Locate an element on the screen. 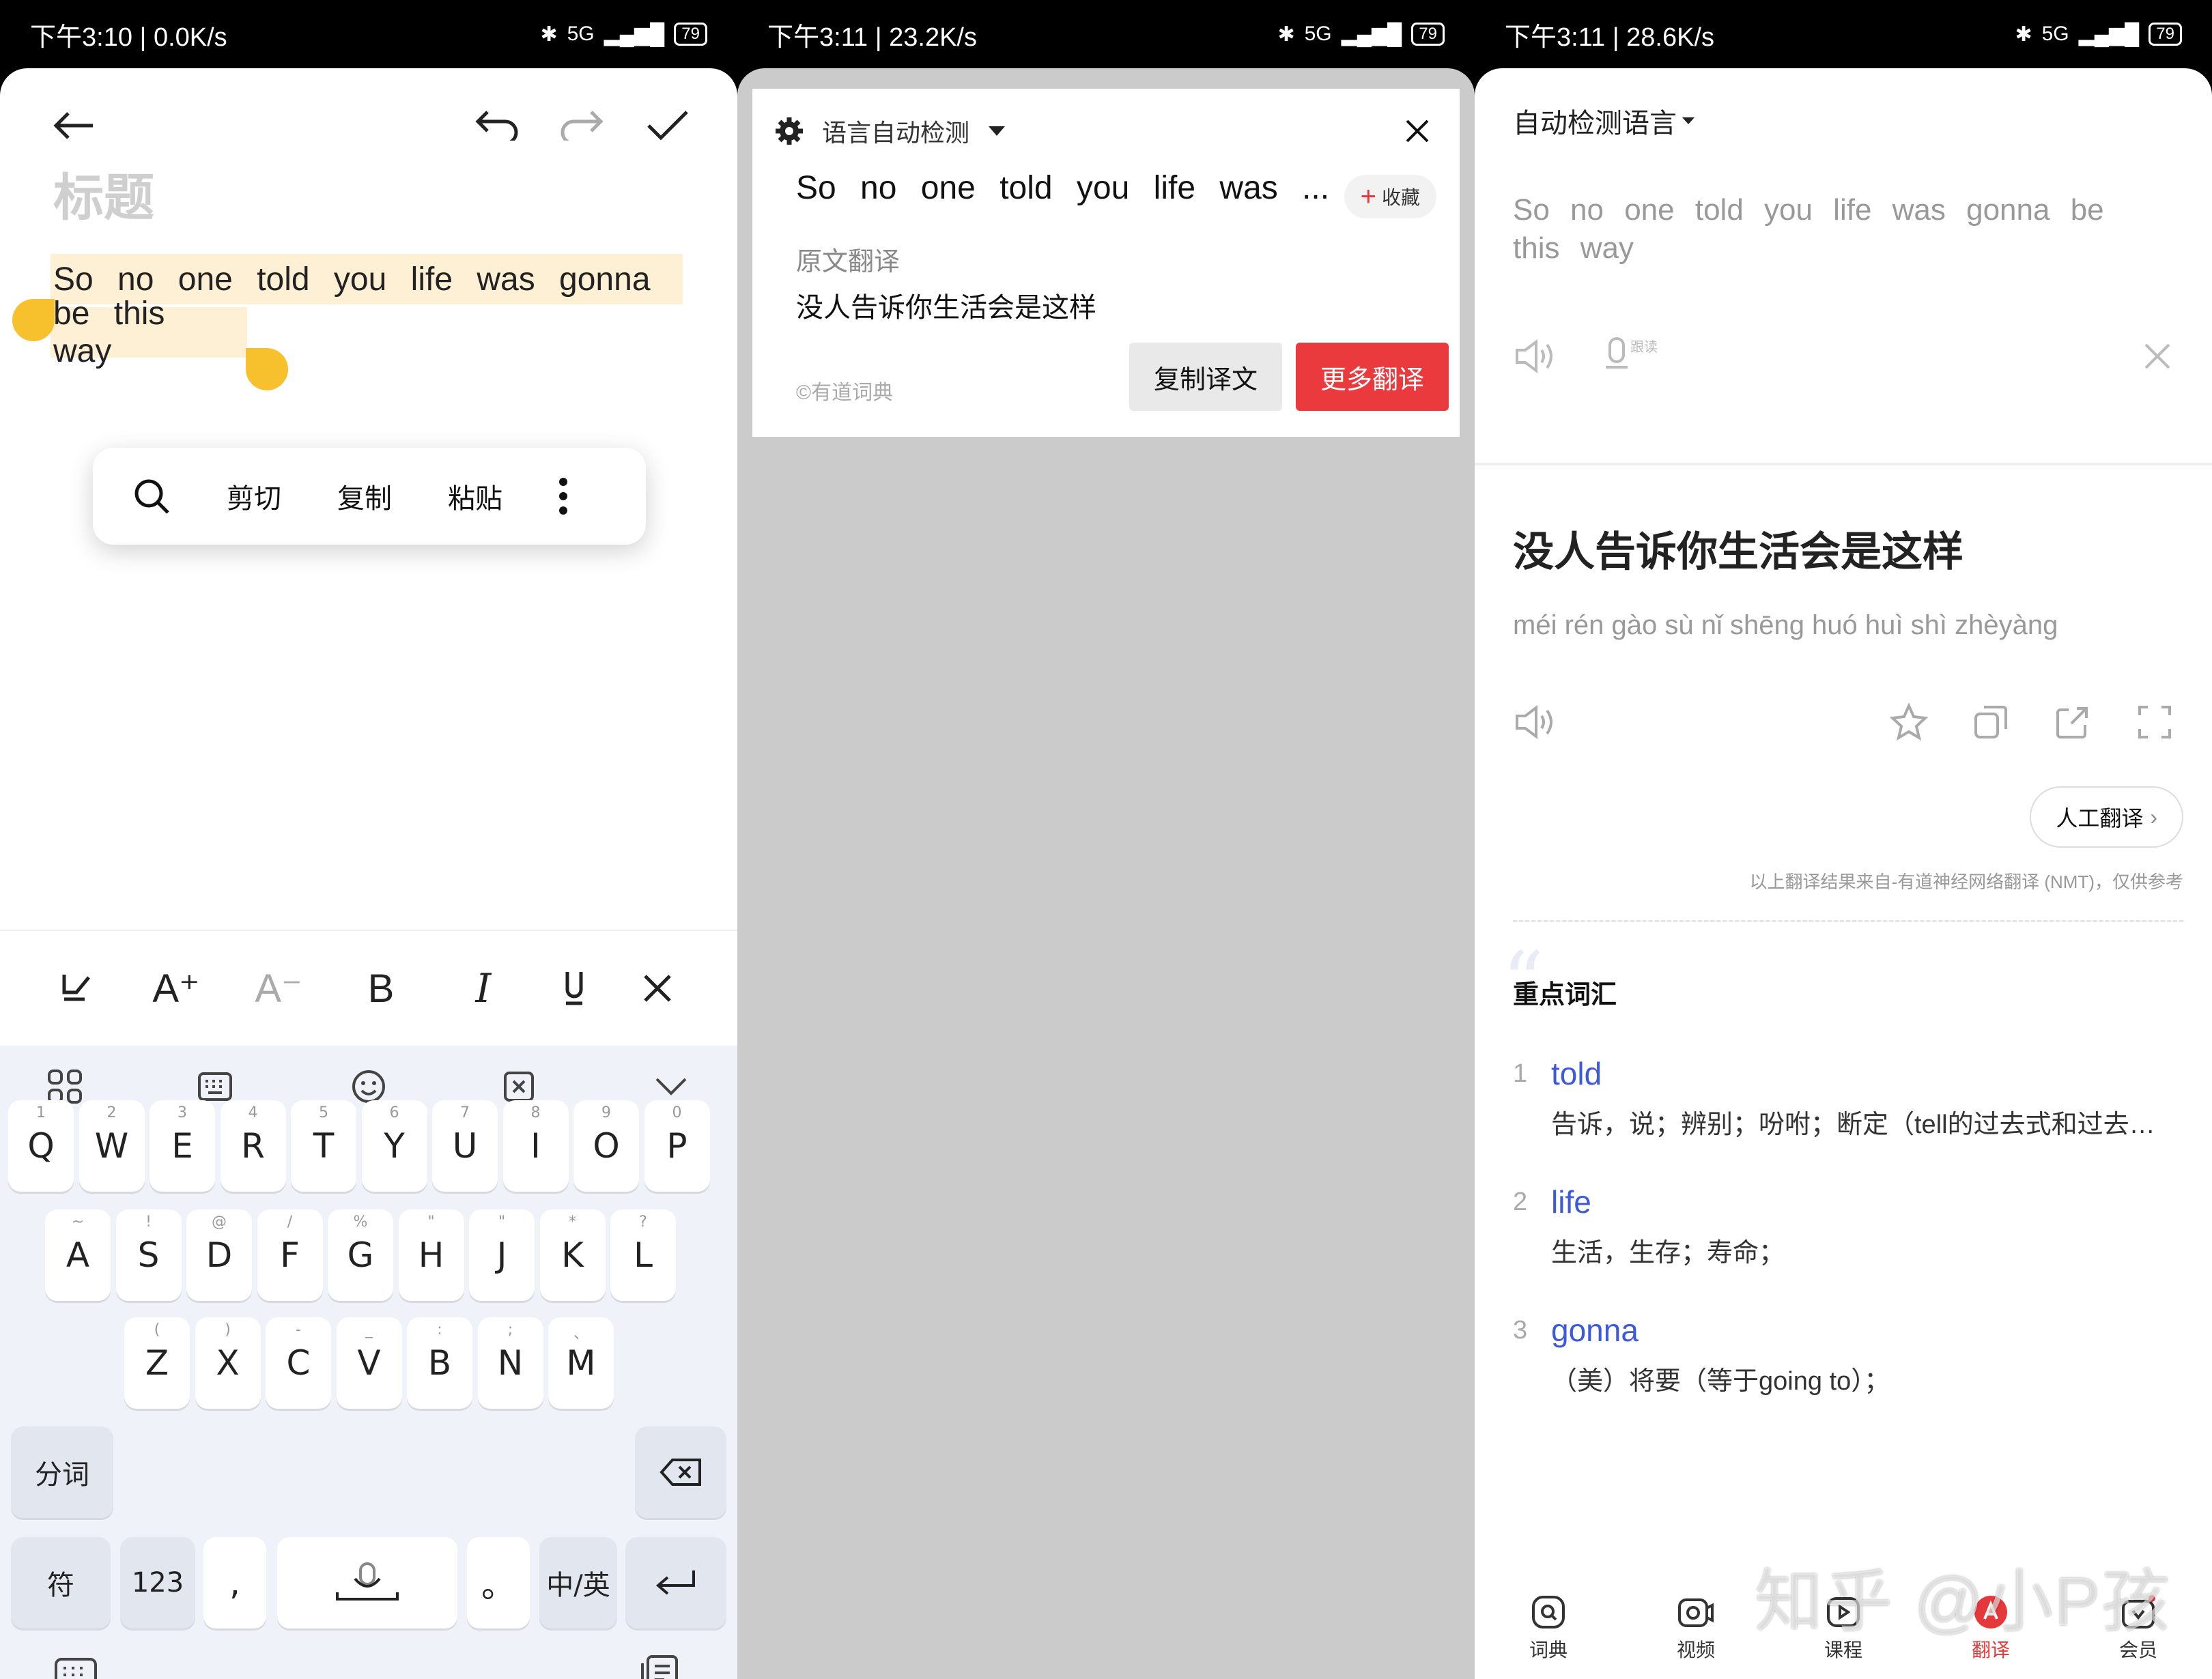 This screenshot has height=1679, width=2212. status-time: 下午3:11 | 28.6K/s is located at coordinates (1609, 37).